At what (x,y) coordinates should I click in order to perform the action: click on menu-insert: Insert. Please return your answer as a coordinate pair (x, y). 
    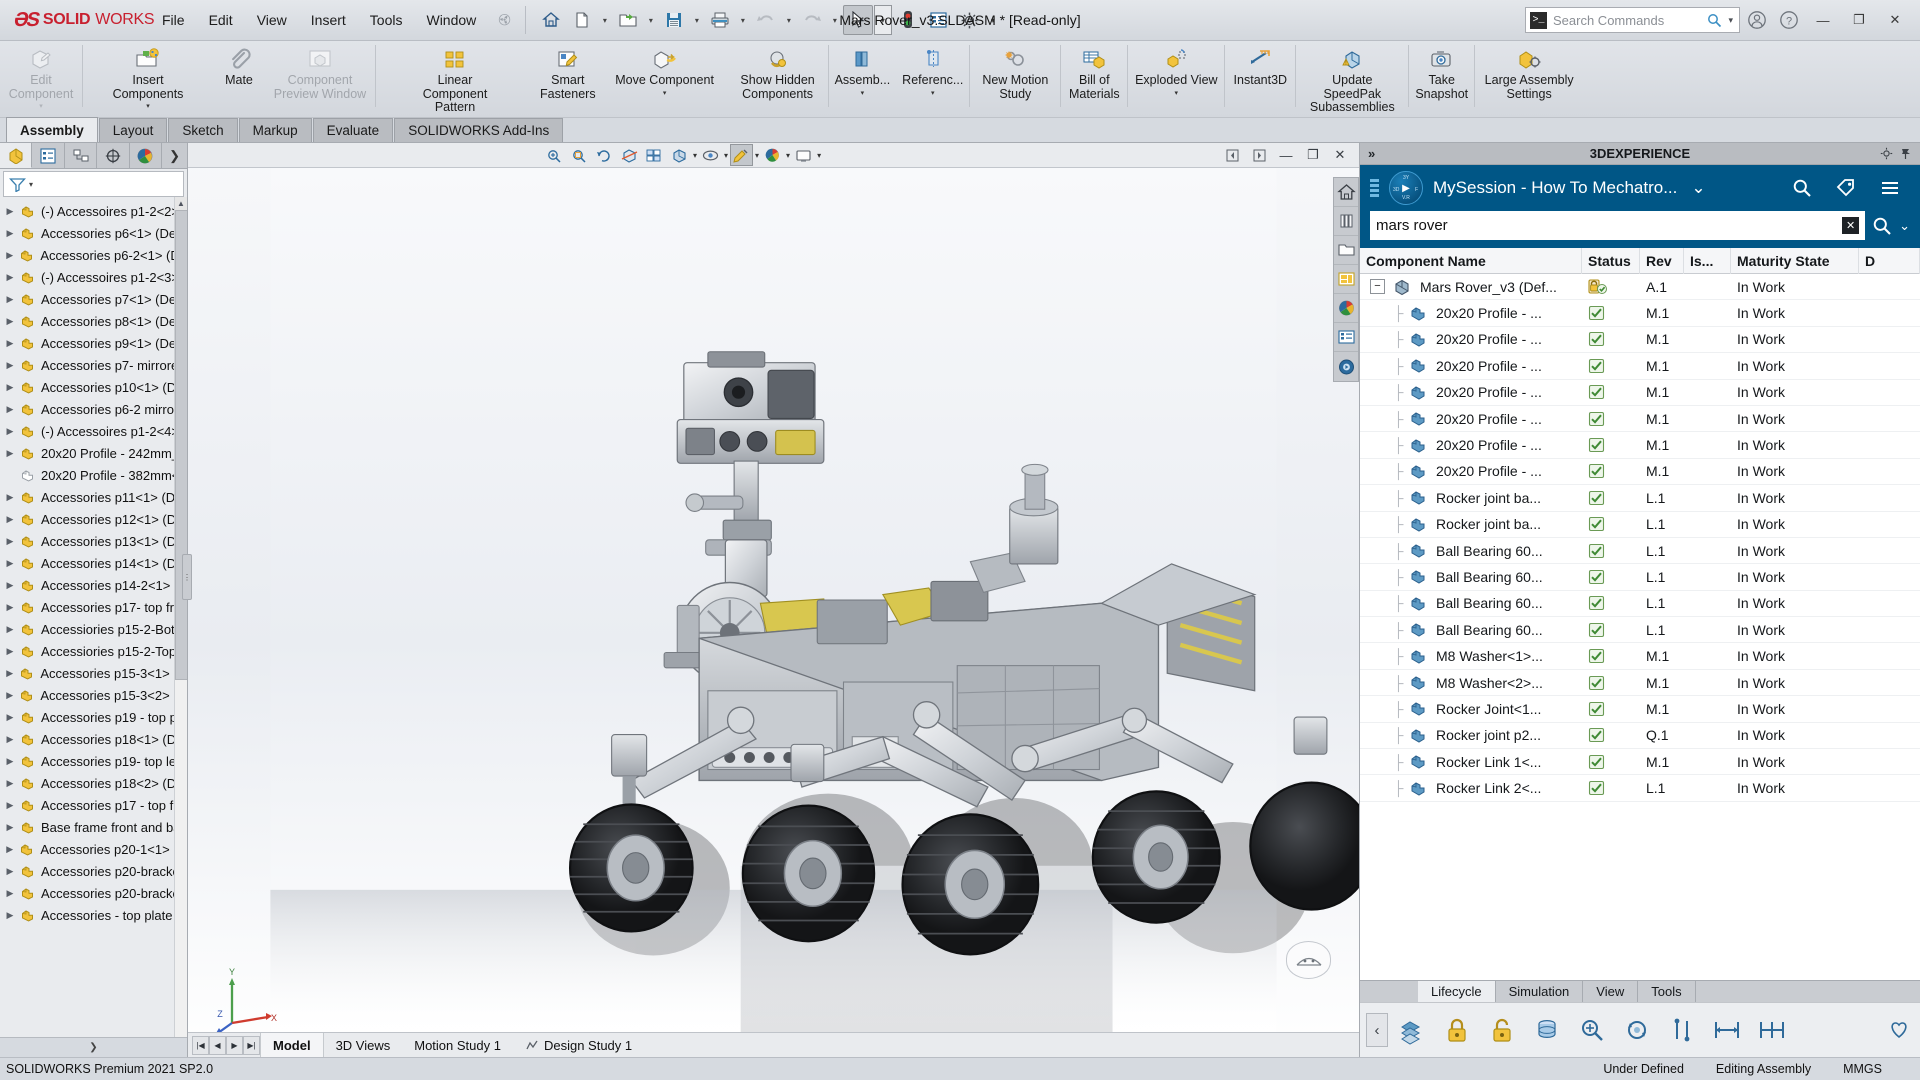
    Looking at the image, I should click on (328, 20).